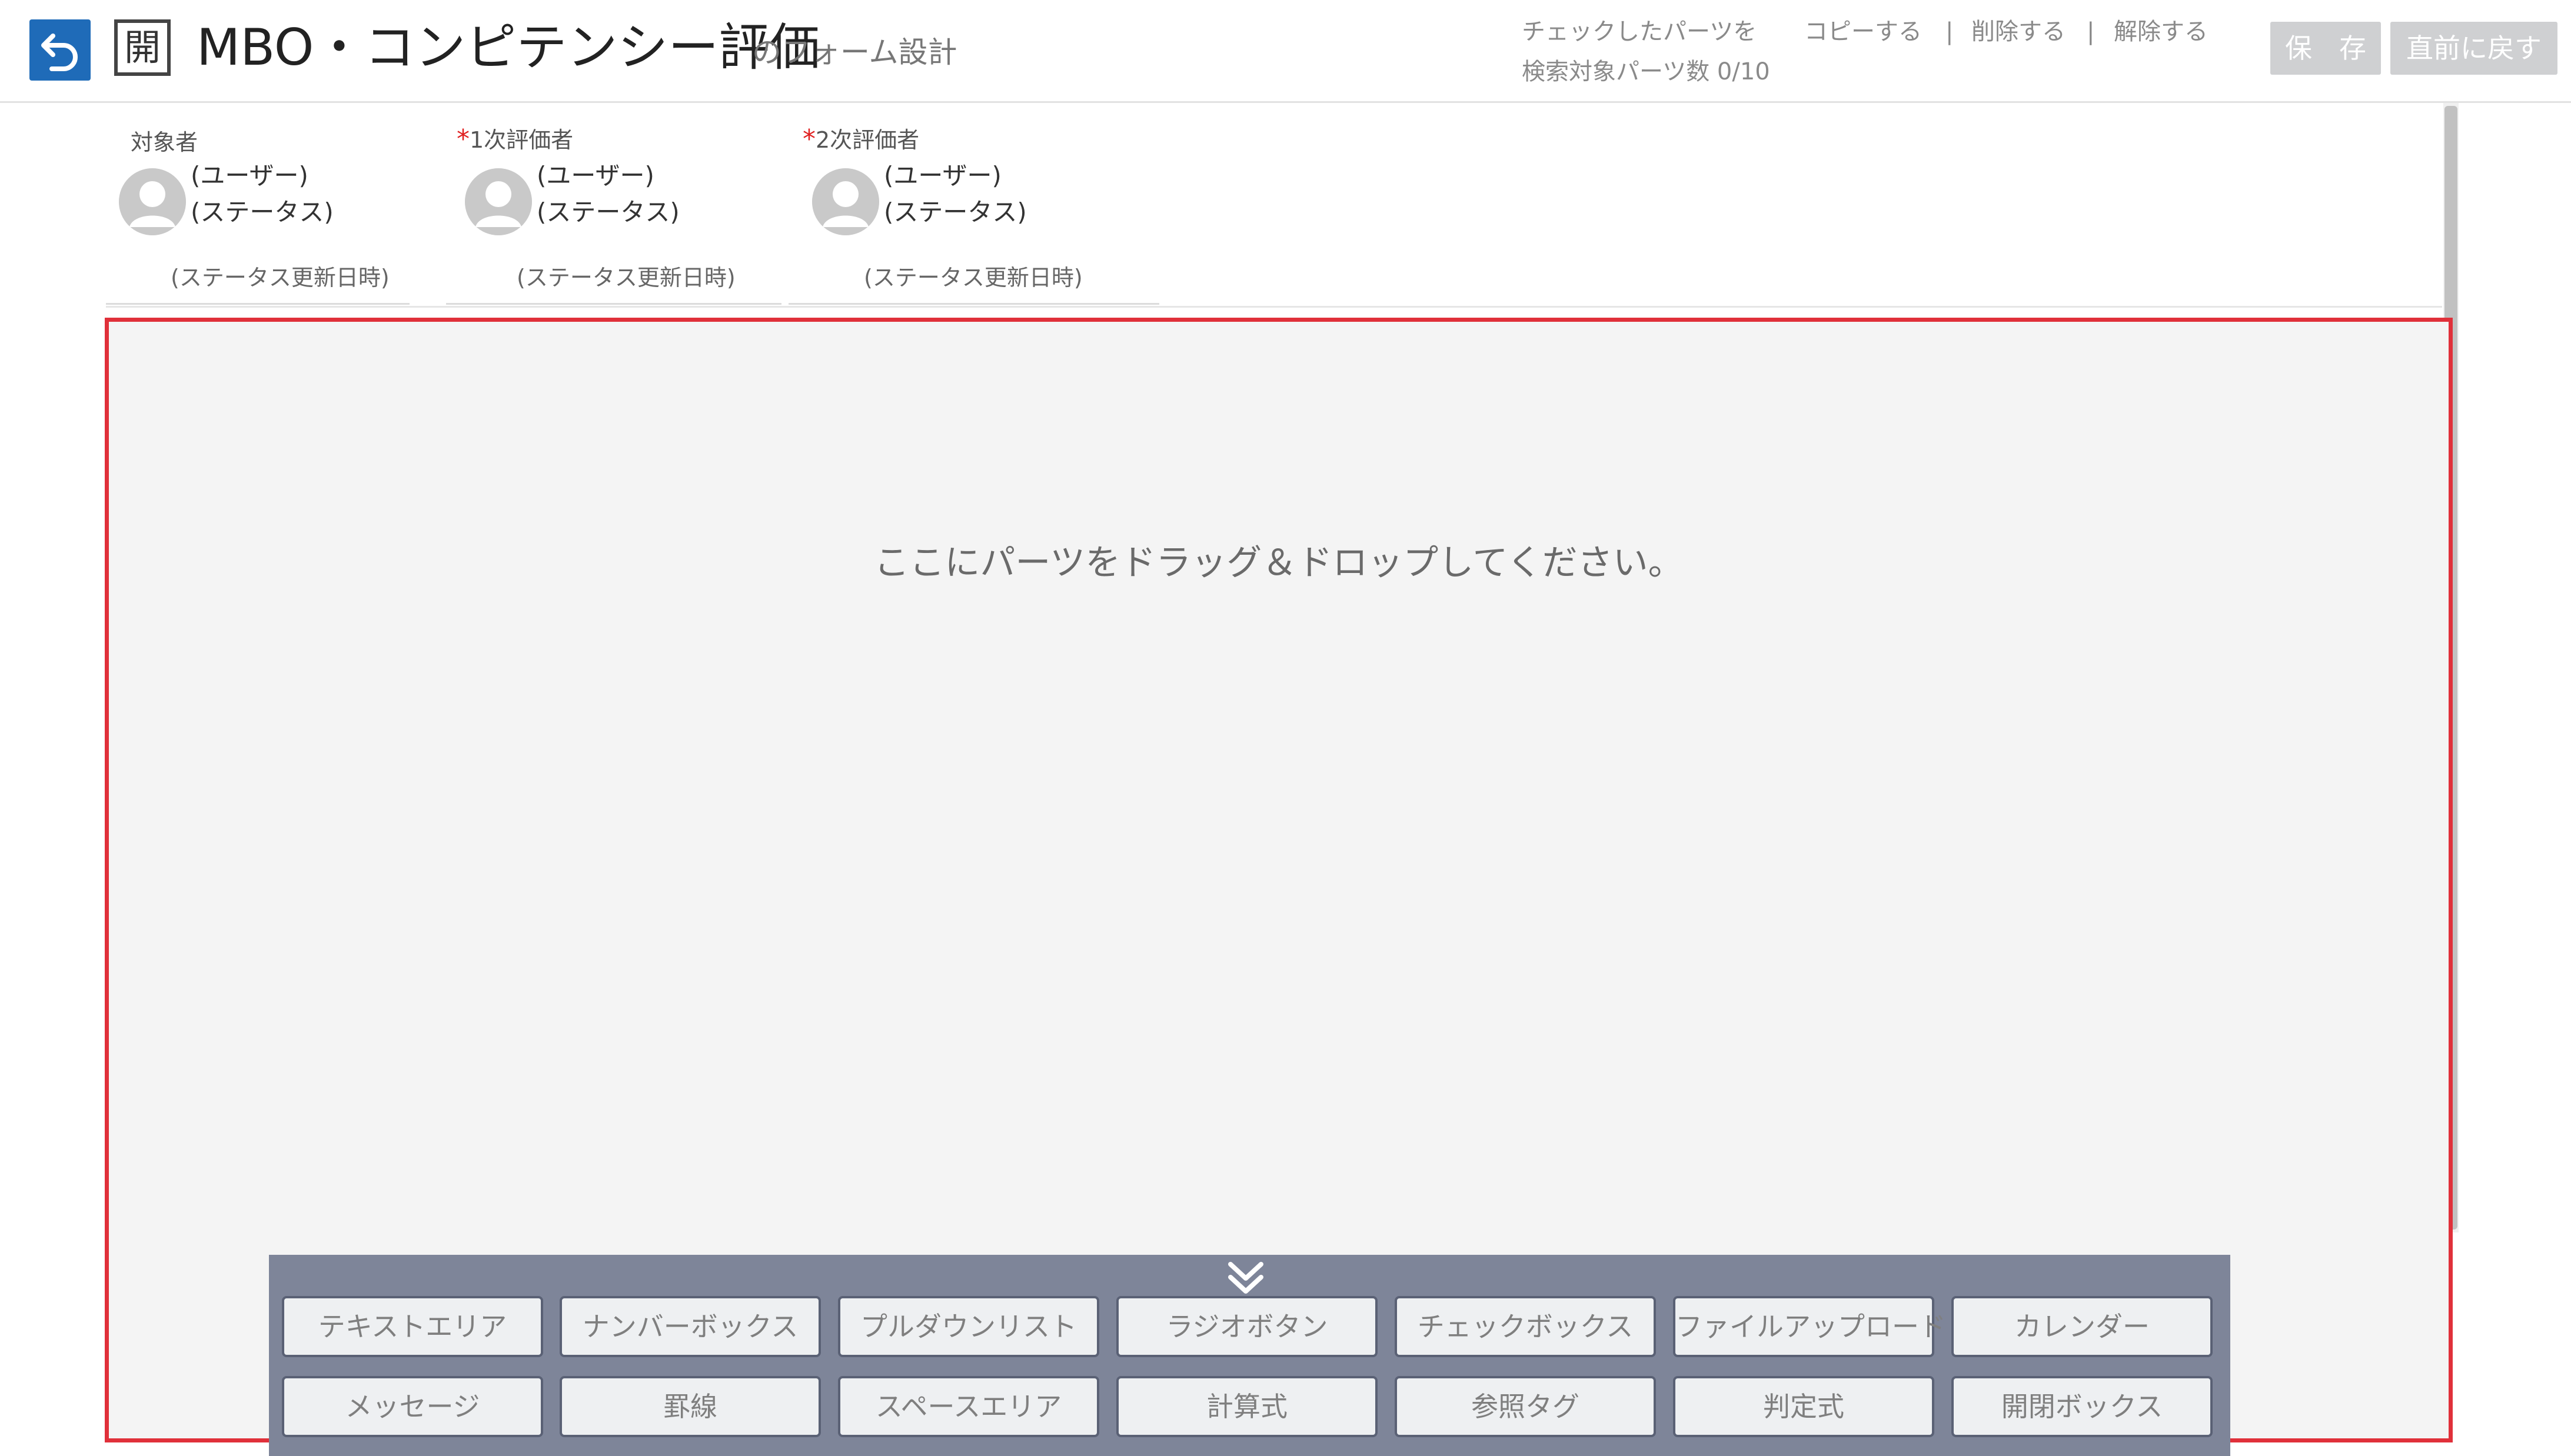  Describe the element at coordinates (2325, 48) in the screenshot. I see `save-button: 保 存` at that location.